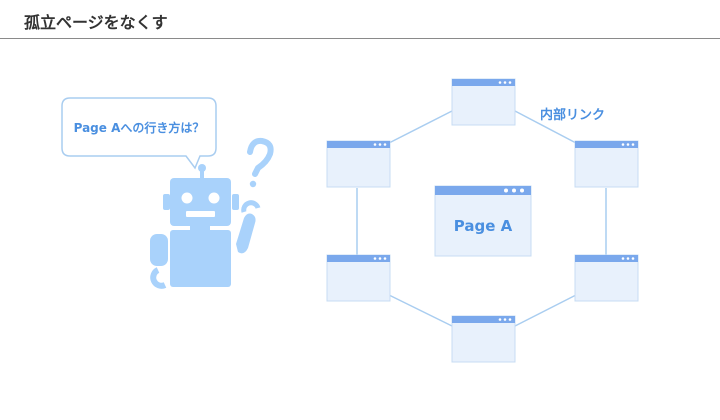 This screenshot has height=420, width=720. Describe the element at coordinates (358, 164) in the screenshot. I see `page-window-upper-left` at that location.